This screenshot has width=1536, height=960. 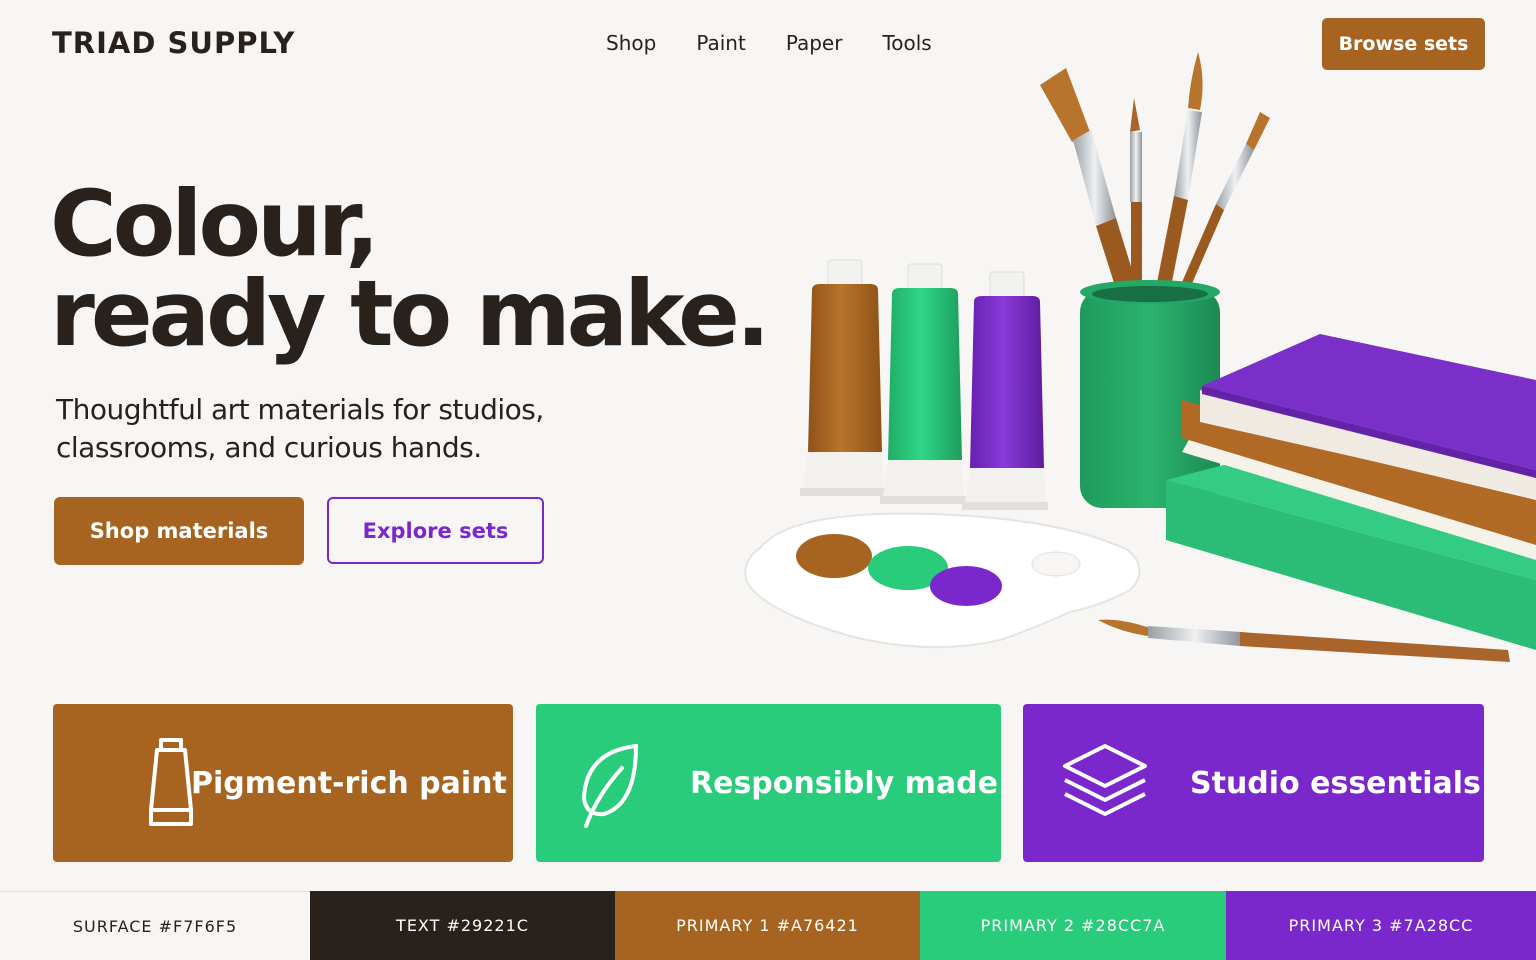 I want to click on layers-icon, so click(x=1105, y=780).